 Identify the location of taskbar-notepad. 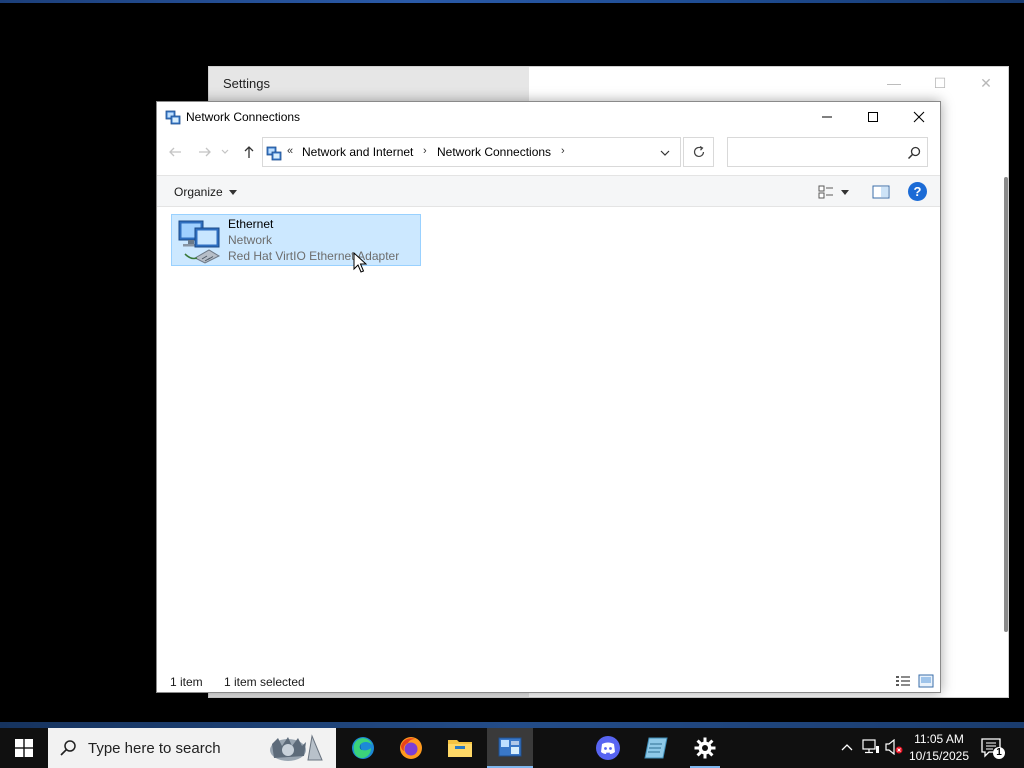
(656, 748).